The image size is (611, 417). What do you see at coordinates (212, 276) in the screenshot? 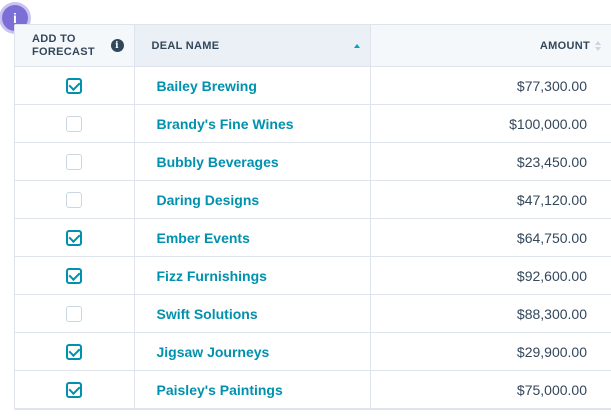
I see `deal-name-link: Fizz Furnishings` at bounding box center [212, 276].